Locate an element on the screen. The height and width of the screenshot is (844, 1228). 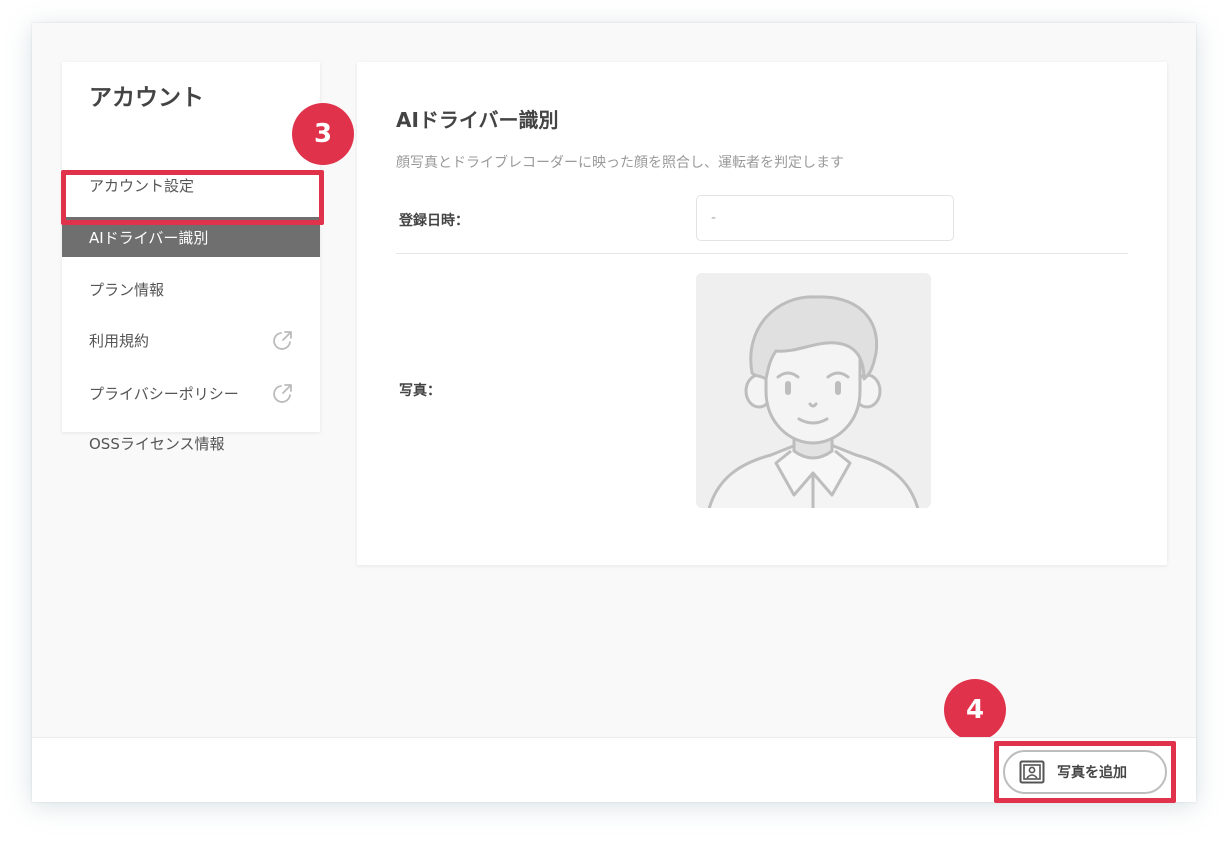
step-badge-3: 3 is located at coordinates (323, 134).